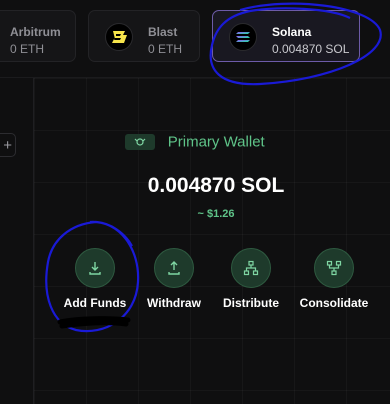 The height and width of the screenshot is (404, 390). I want to click on action-label: Distribute, so click(250, 303).